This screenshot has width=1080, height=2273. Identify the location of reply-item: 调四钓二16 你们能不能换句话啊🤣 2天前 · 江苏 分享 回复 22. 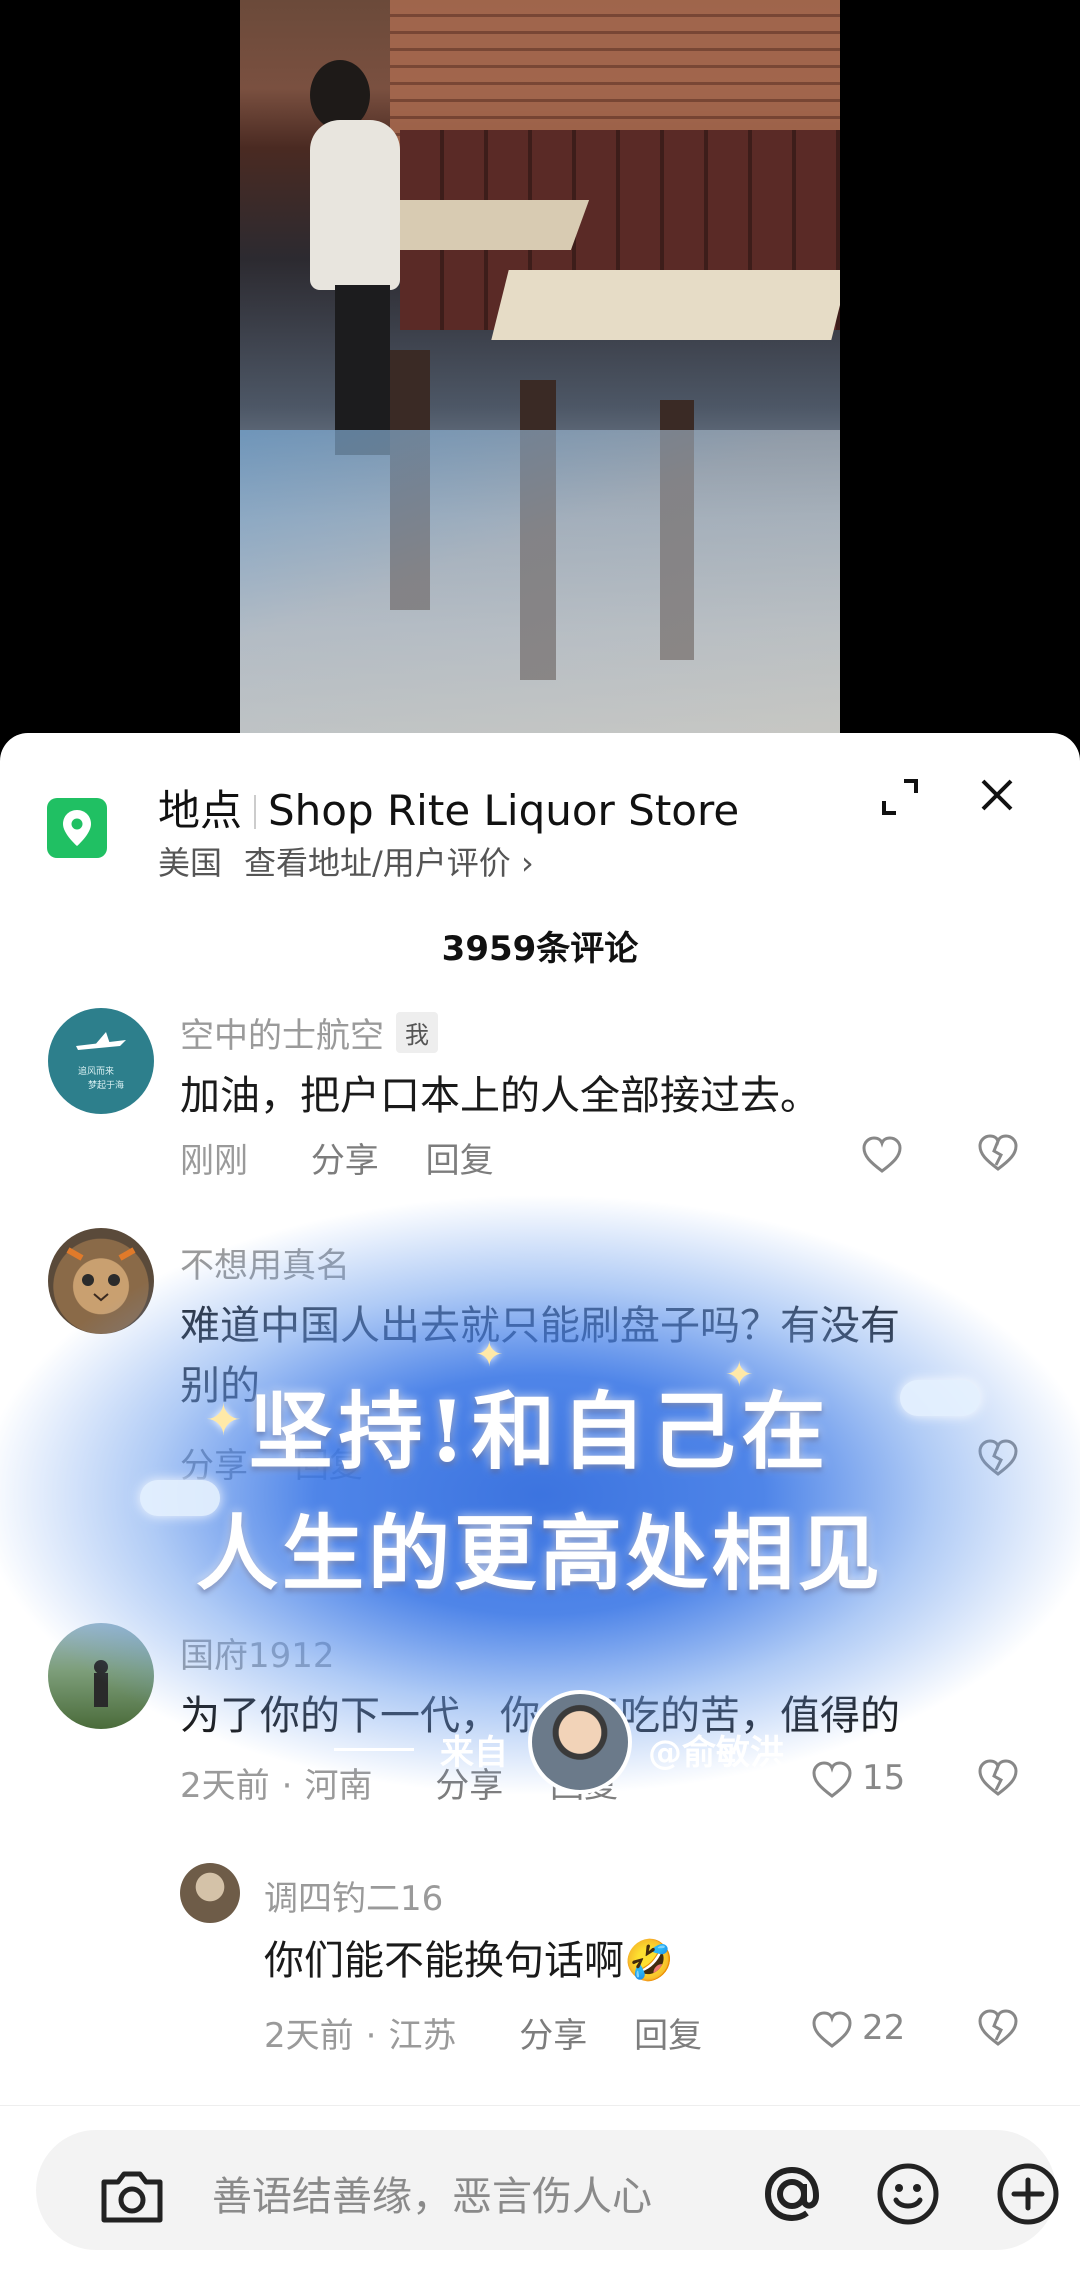
(540, 1978).